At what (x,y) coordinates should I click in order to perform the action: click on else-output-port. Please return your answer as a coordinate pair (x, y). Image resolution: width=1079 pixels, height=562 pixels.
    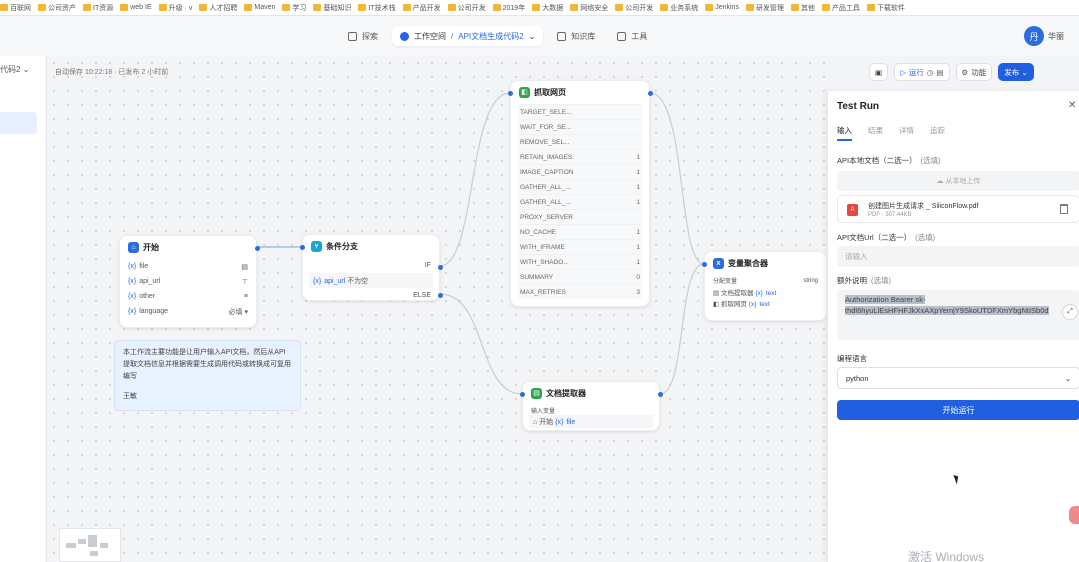
    Looking at the image, I should click on (440, 295).